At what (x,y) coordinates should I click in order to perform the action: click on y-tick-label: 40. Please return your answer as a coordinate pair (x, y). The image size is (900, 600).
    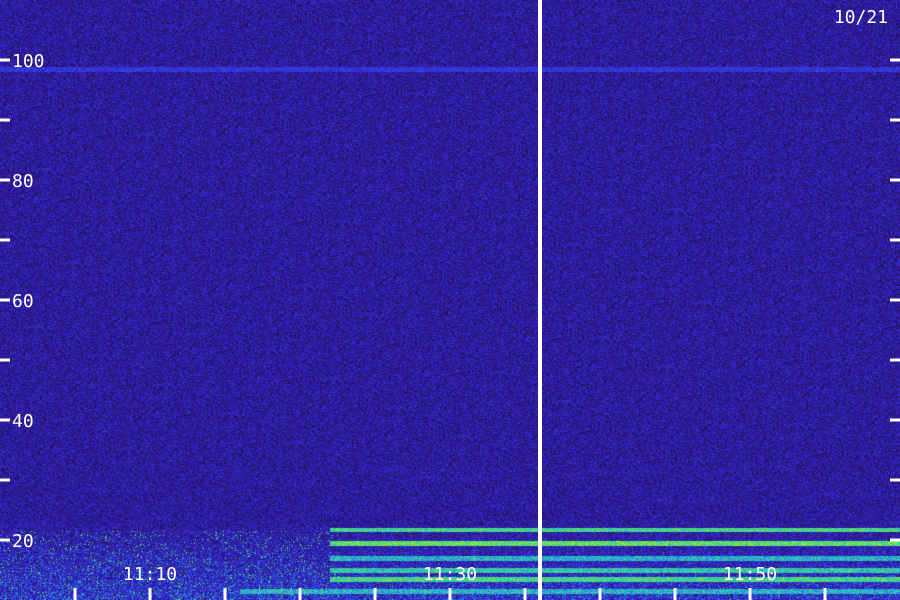
    Looking at the image, I should click on (23, 421).